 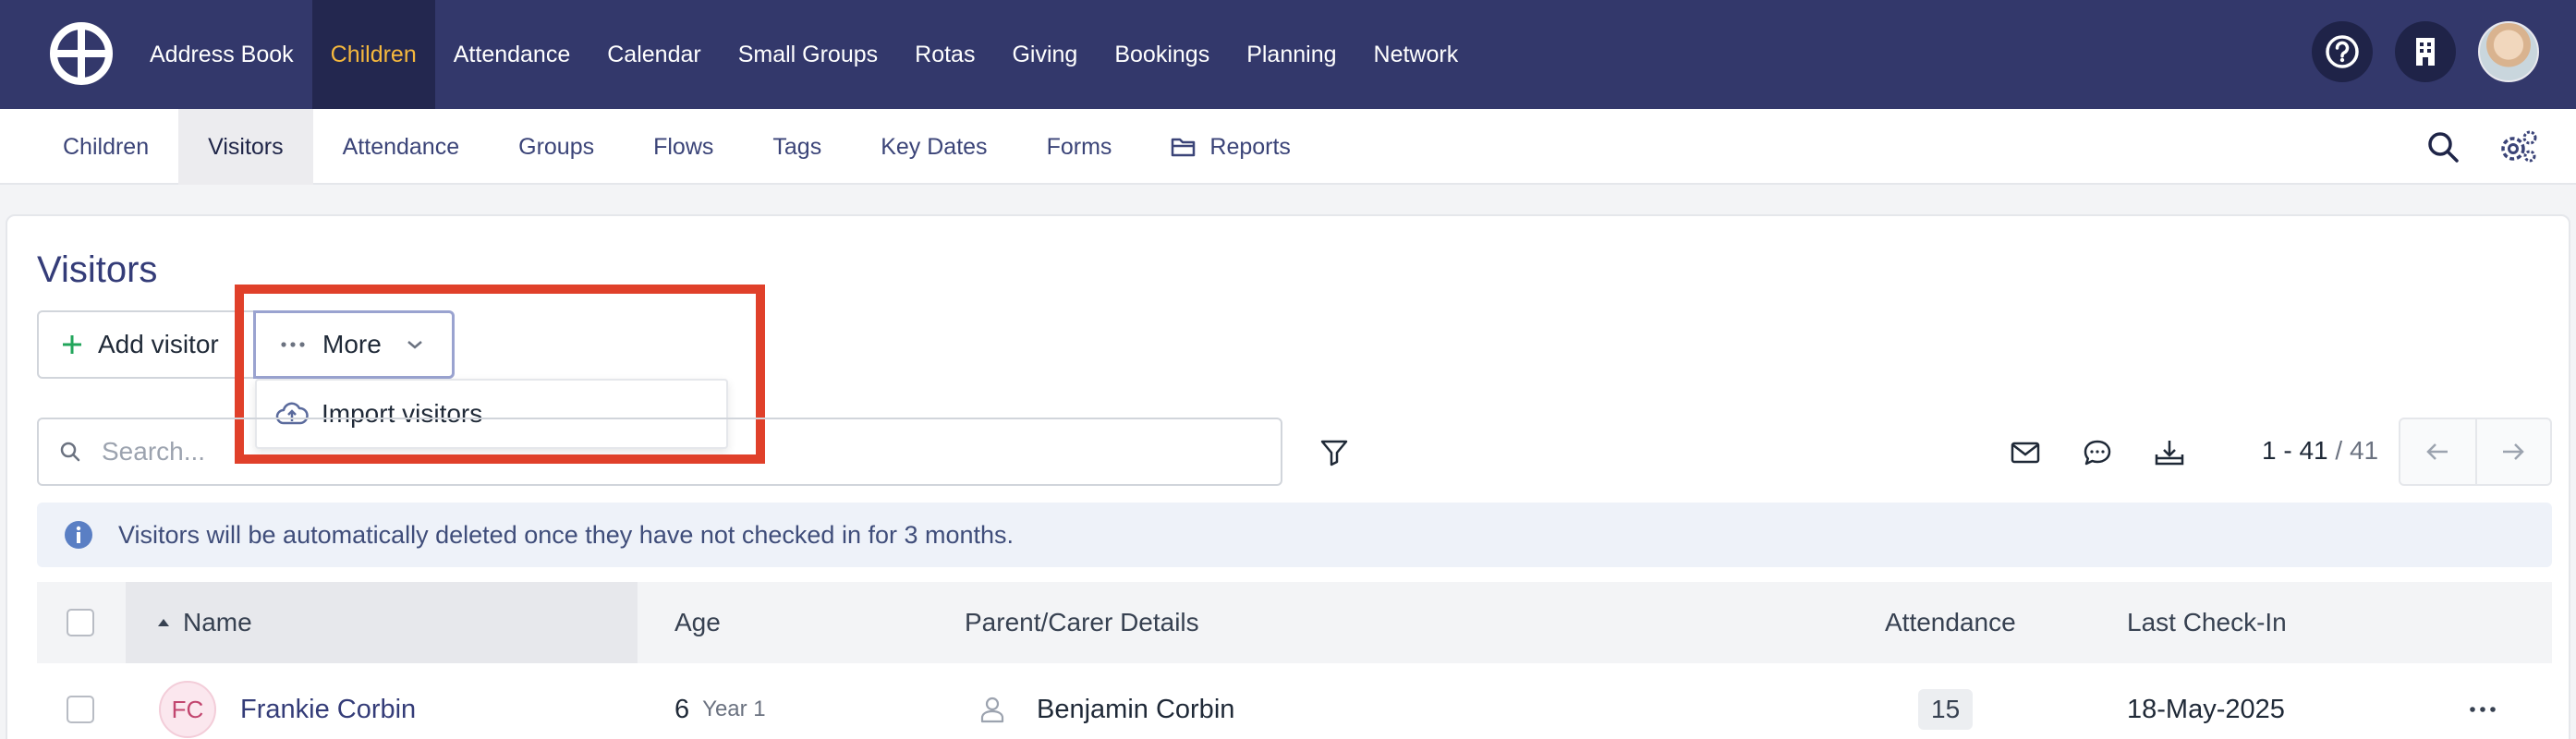 I want to click on age-cell: 6 Year 1, so click(x=720, y=701).